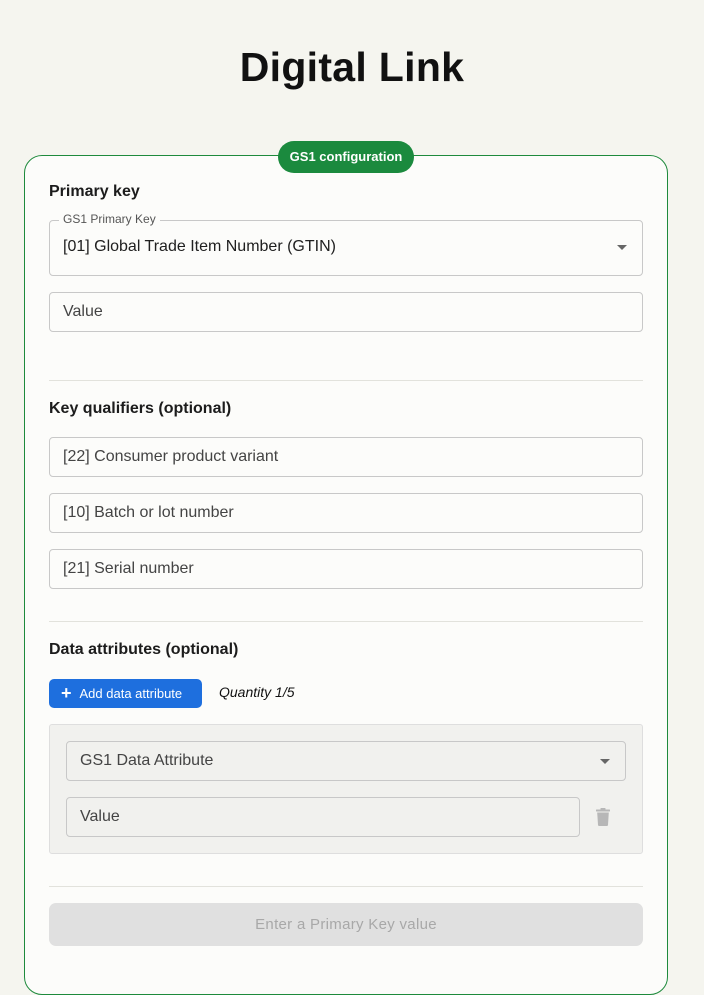  What do you see at coordinates (352, 67) in the screenshot?
I see `page-title: Digital Link` at bounding box center [352, 67].